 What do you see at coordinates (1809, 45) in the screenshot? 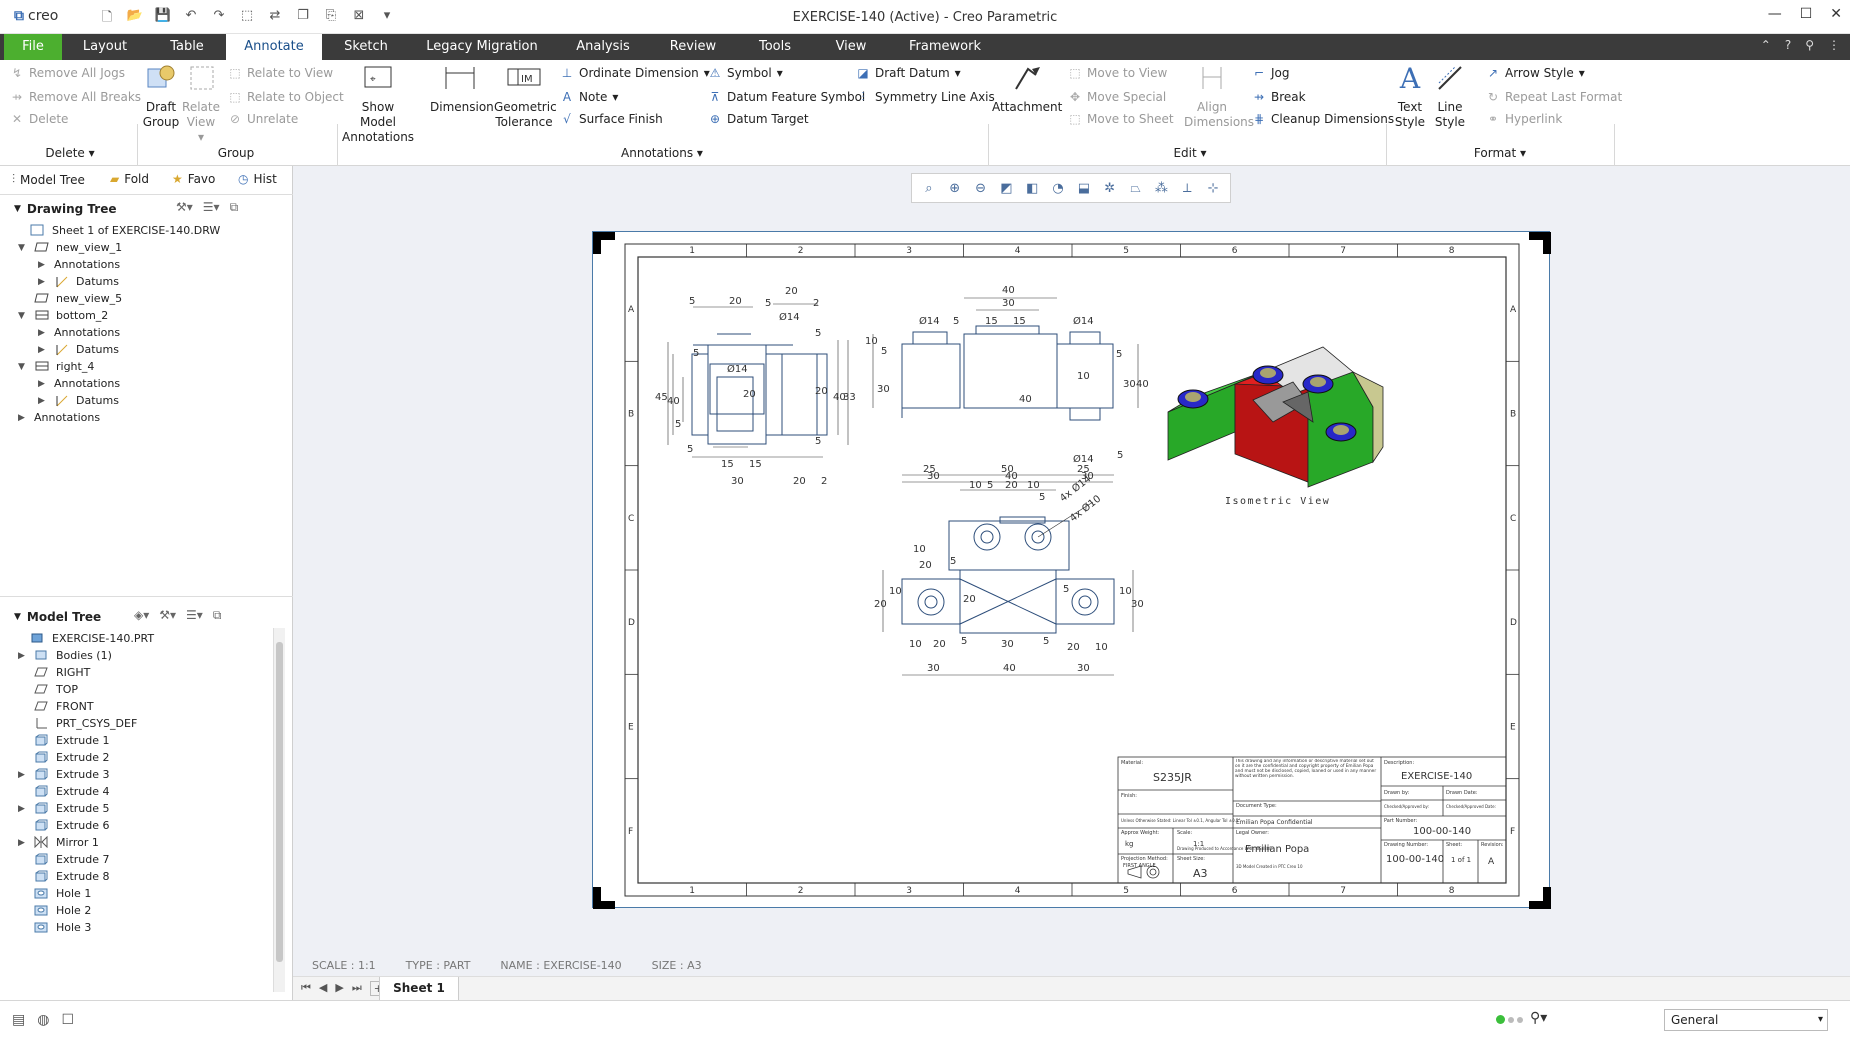
I see `user-icon: ⚲` at bounding box center [1809, 45].